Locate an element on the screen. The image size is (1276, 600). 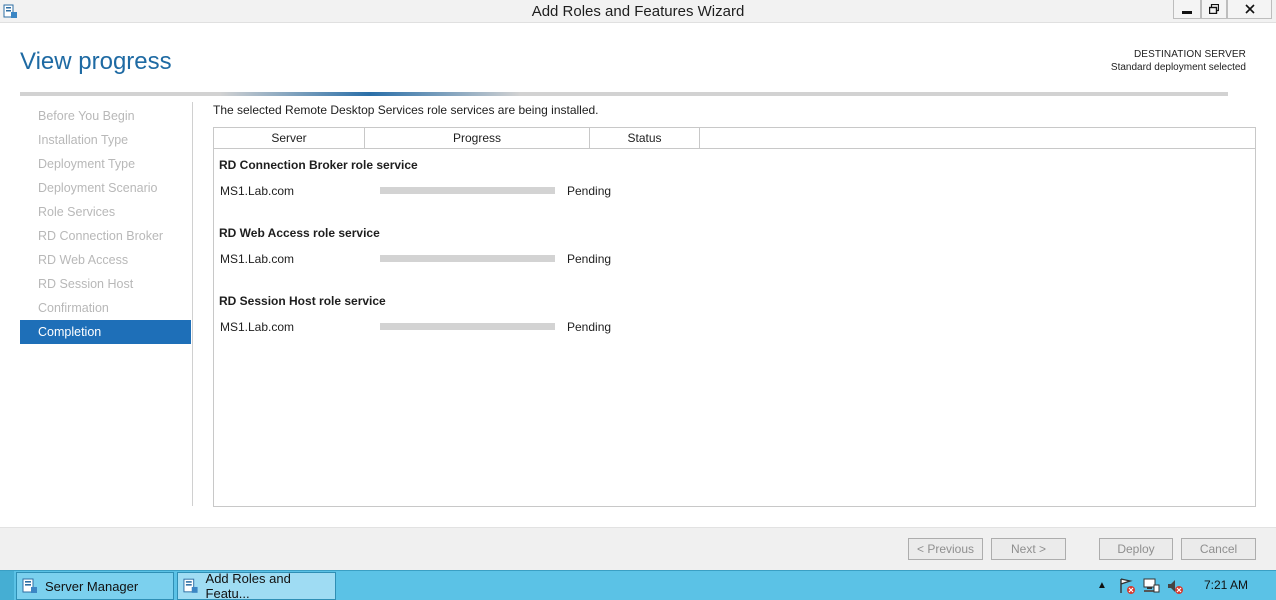
nav-item-rd-web-access: RD Web Access is located at coordinates (105, 260).